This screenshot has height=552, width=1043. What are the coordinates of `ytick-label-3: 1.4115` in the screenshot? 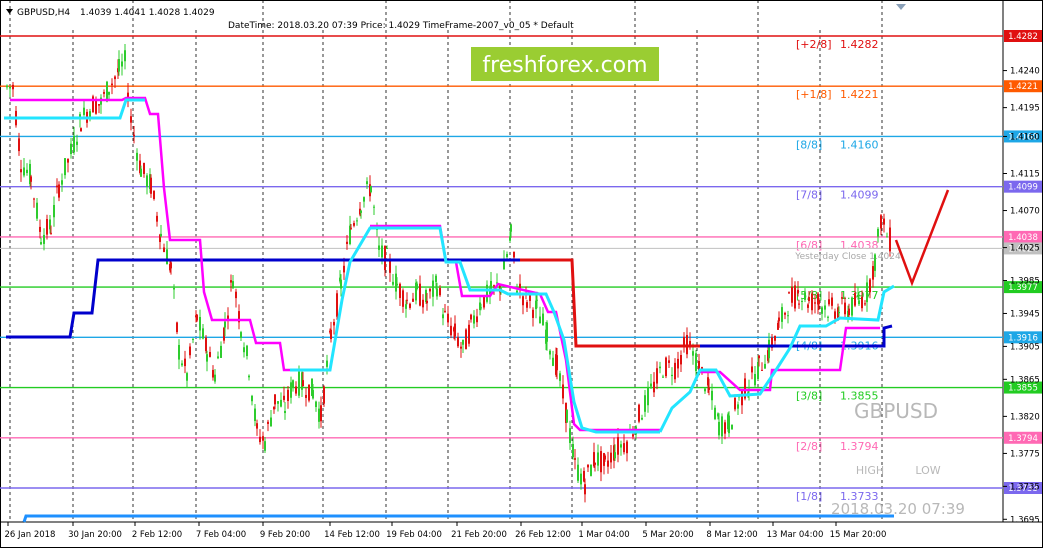 It's located at (1025, 174).